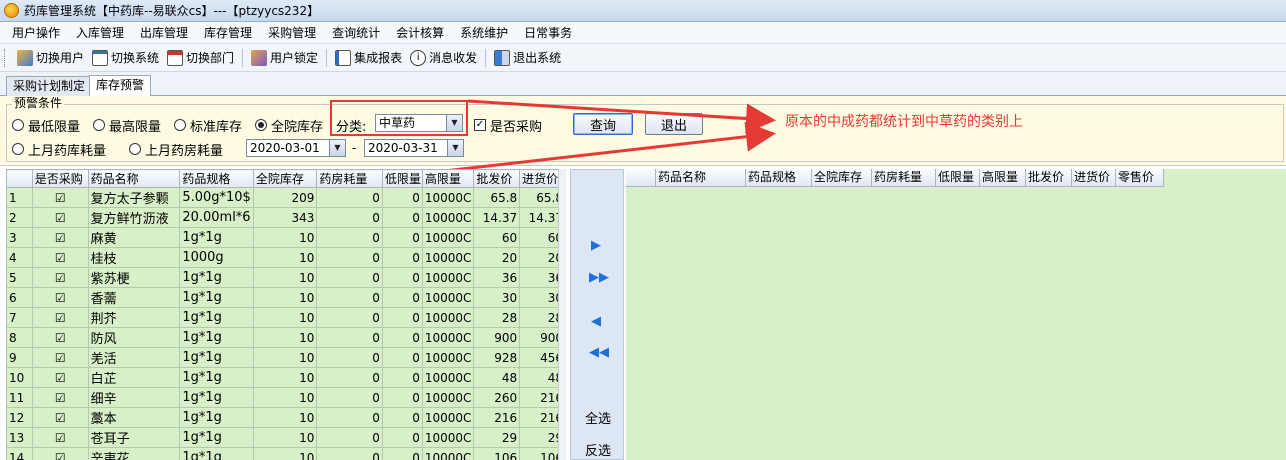  I want to click on menu-stock-in: 入库管理, so click(100, 33).